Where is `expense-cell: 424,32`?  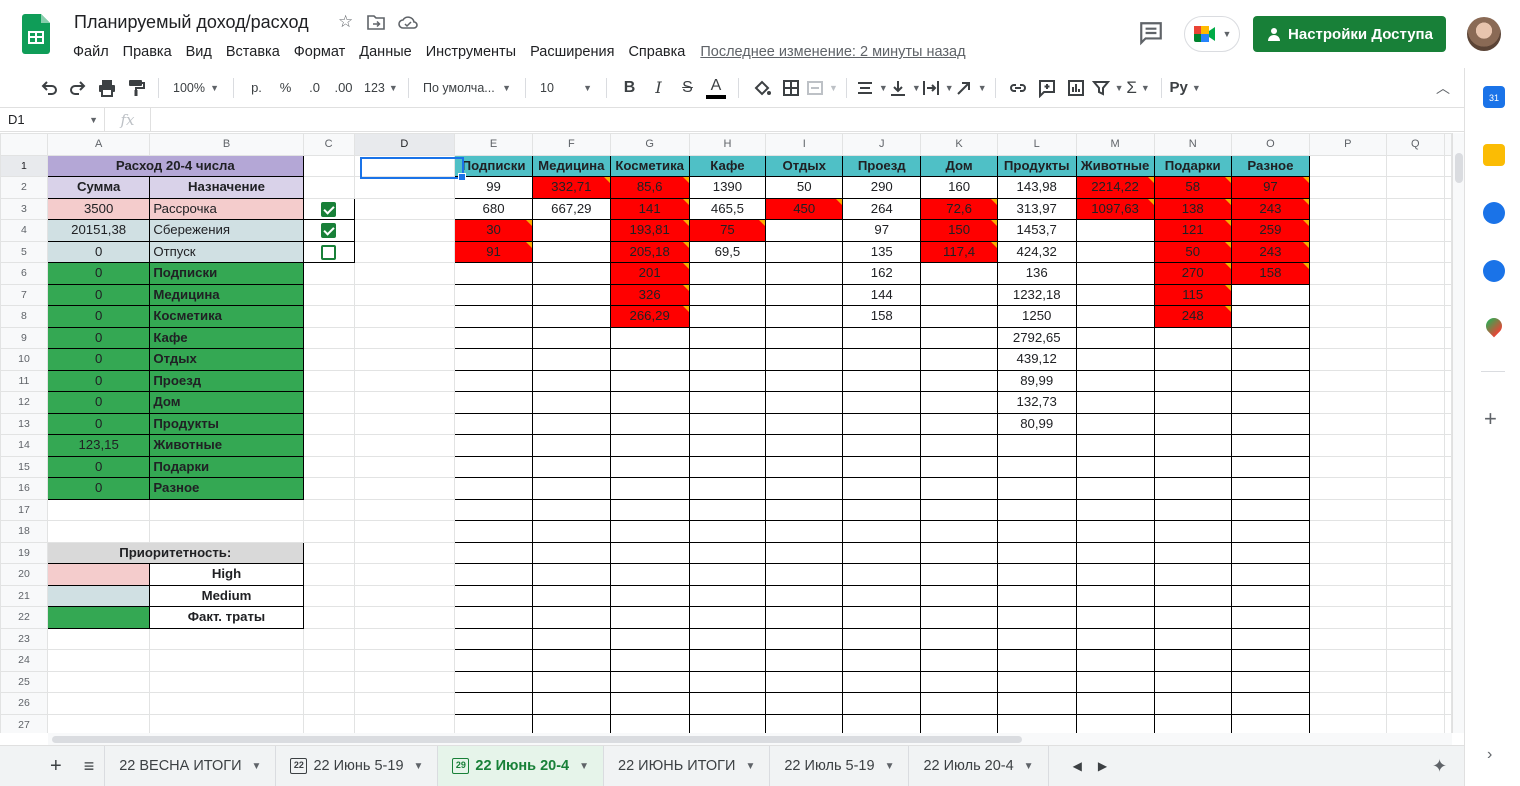 expense-cell: 424,32 is located at coordinates (1036, 251).